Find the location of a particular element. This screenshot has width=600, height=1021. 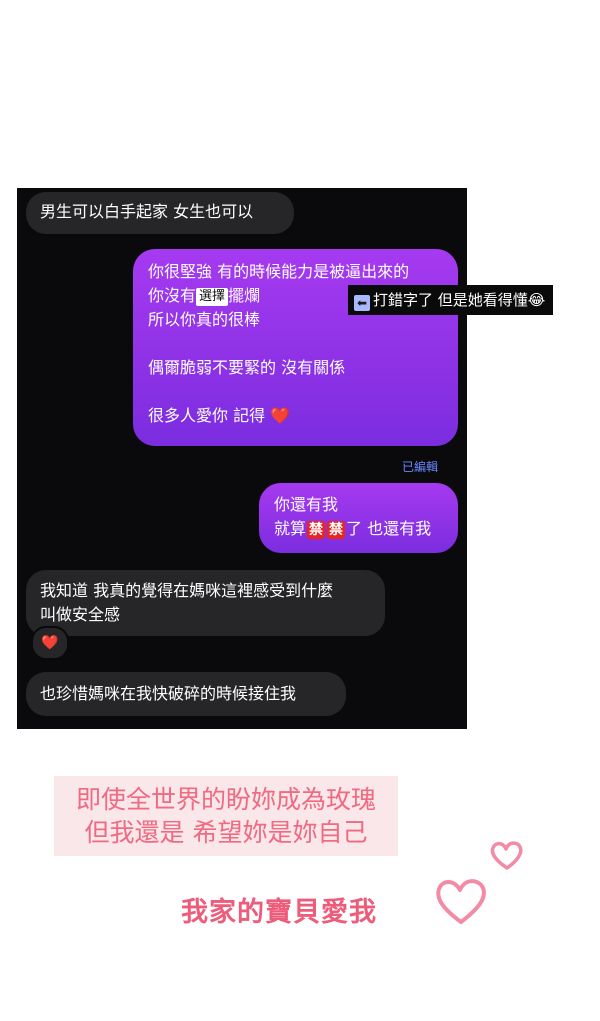

annotation-text: 打錯字了 但是她看得懂 is located at coordinates (450, 300).